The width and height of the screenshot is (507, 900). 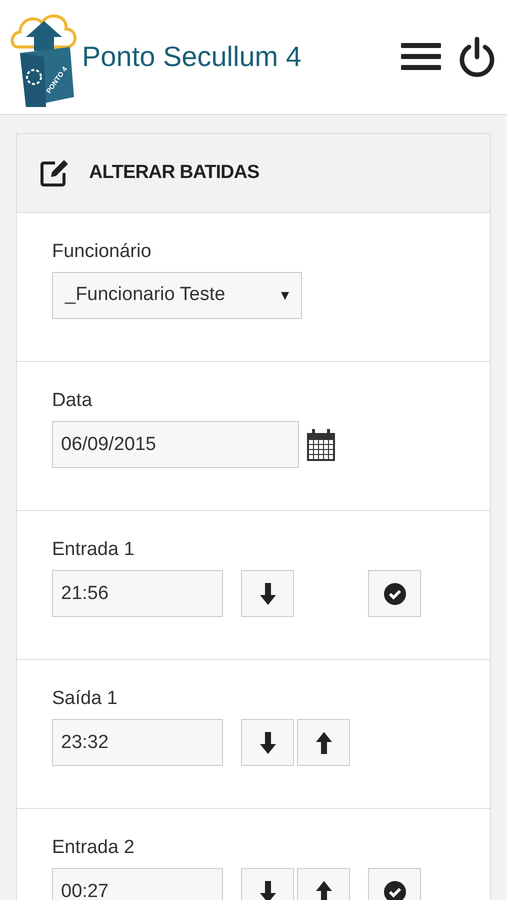 What do you see at coordinates (137, 593) in the screenshot?
I see `time-field: 21:56` at bounding box center [137, 593].